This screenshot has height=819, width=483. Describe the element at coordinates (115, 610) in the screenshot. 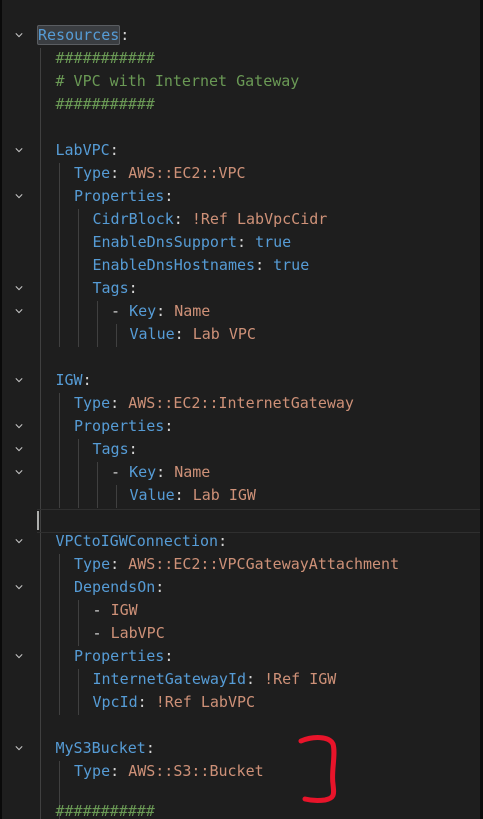

I see `code-text: - IGW` at that location.